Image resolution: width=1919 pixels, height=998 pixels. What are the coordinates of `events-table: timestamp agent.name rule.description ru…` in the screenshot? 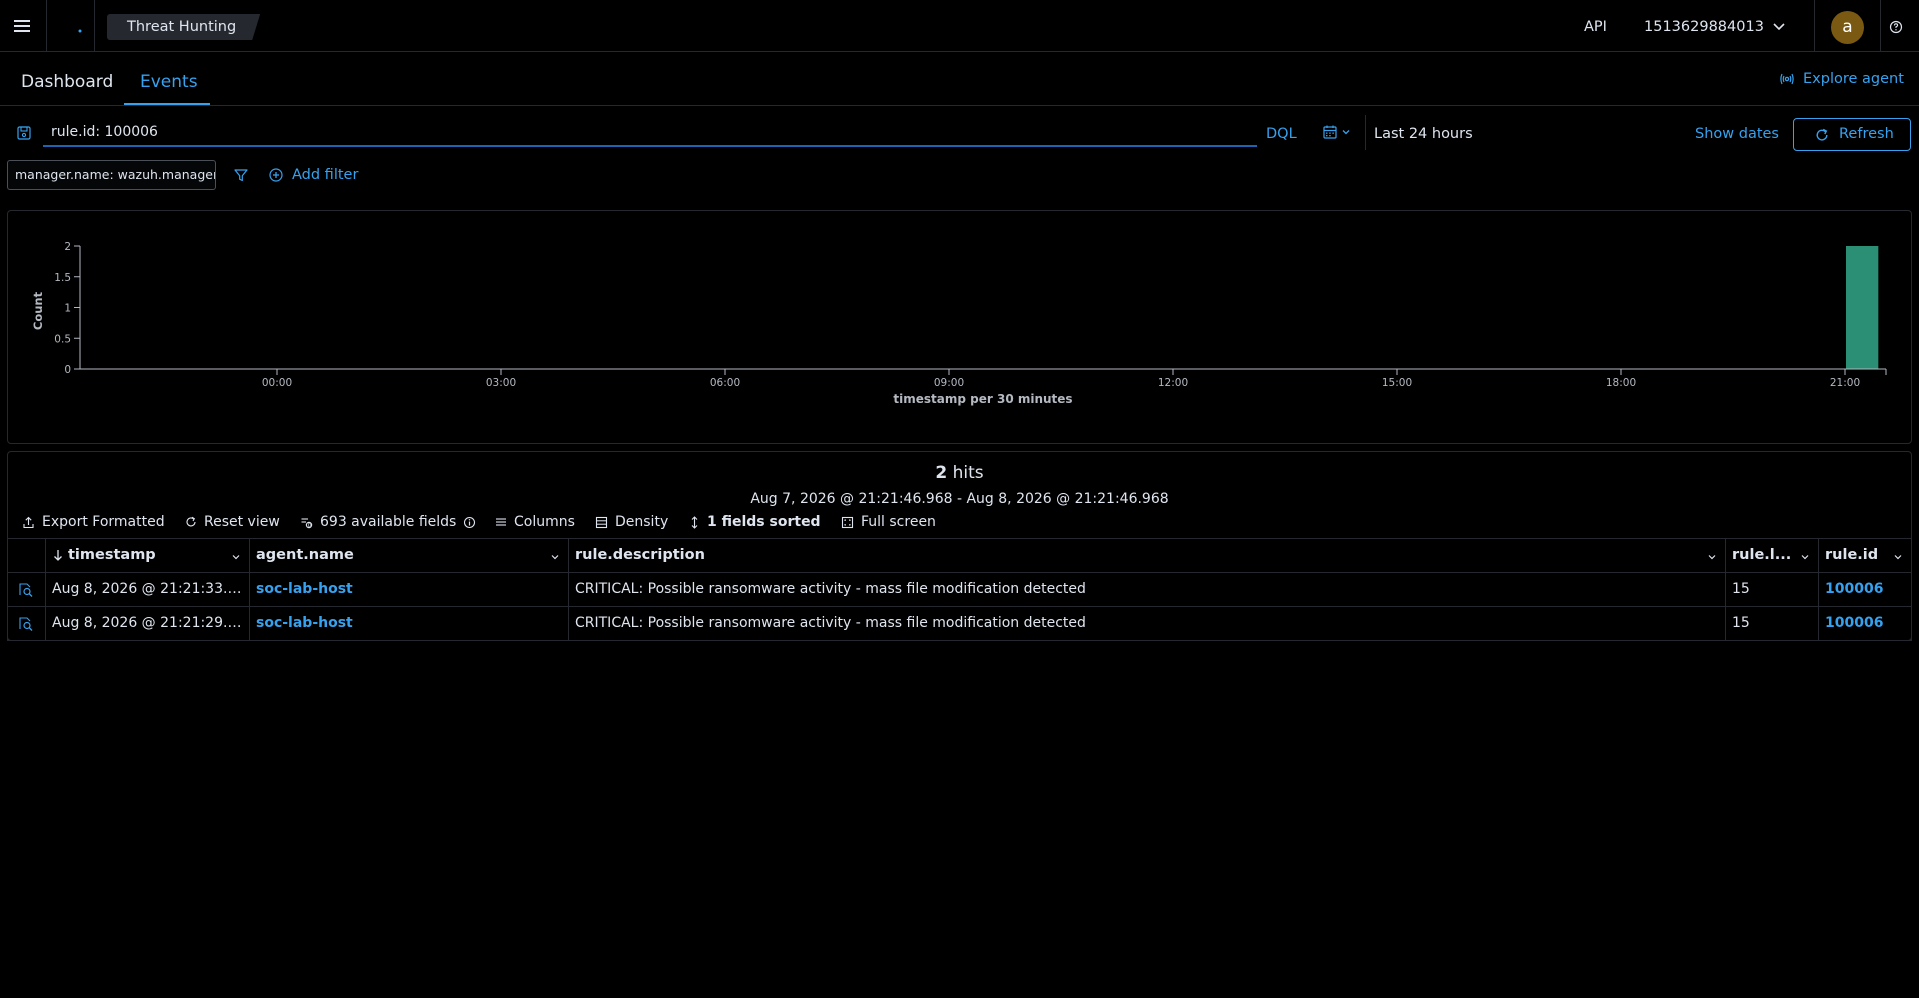 It's located at (959, 589).